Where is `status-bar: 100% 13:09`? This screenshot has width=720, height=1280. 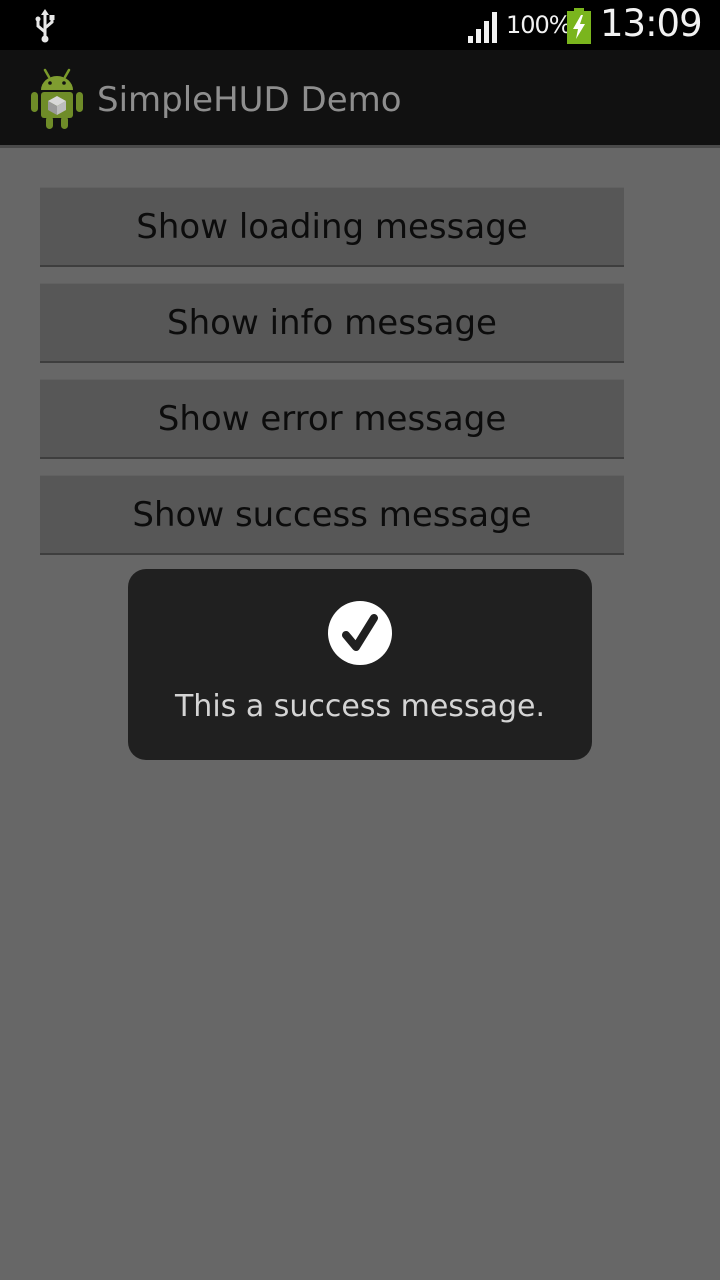
status-bar: 100% 13:09 is located at coordinates (360, 25).